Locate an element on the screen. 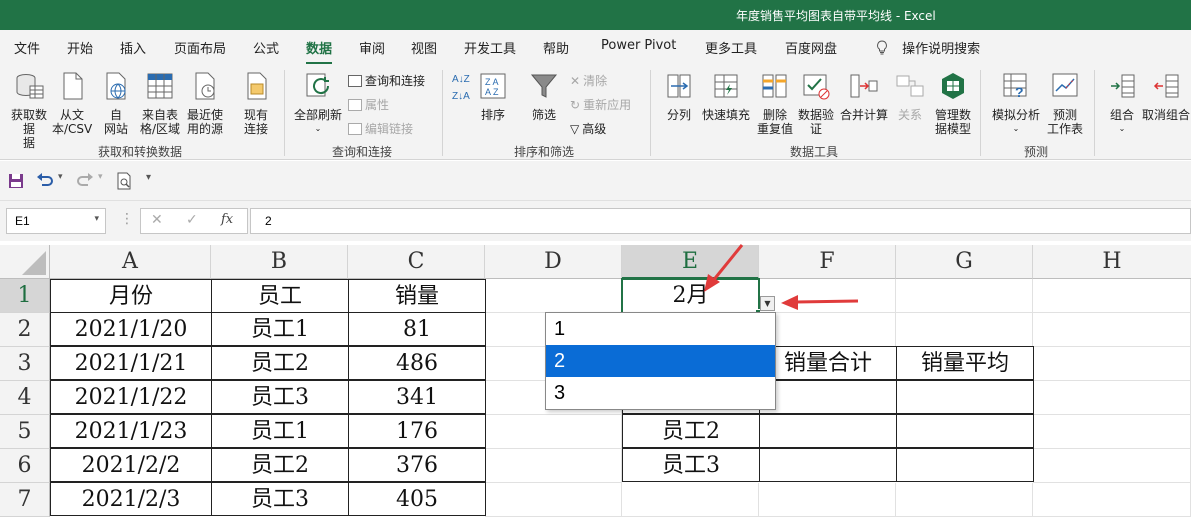 The image size is (1191, 521). summary-cell-g5 is located at coordinates (965, 431).